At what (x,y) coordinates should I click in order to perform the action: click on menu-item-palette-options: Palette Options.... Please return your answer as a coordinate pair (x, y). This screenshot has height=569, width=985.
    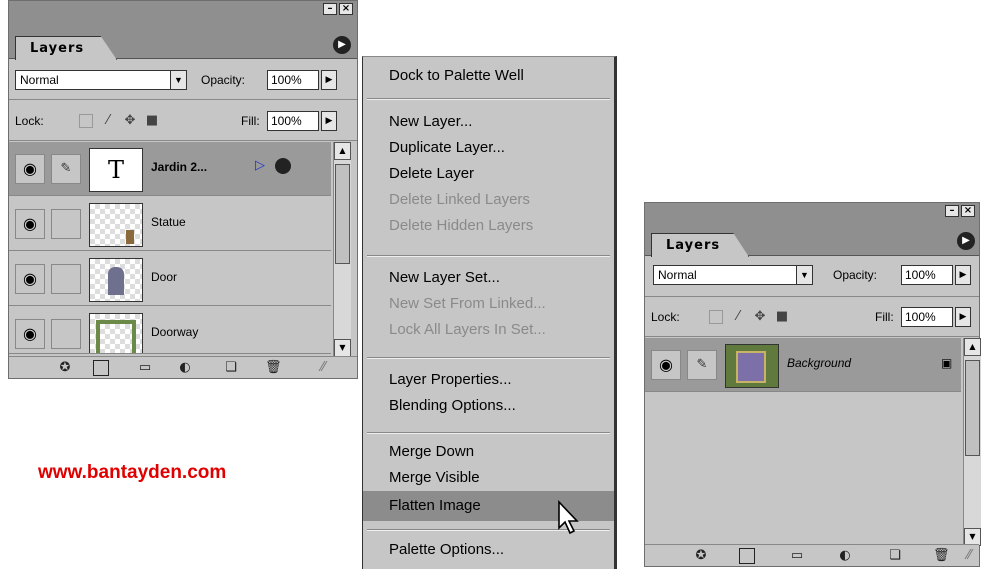
    Looking at the image, I should click on (446, 549).